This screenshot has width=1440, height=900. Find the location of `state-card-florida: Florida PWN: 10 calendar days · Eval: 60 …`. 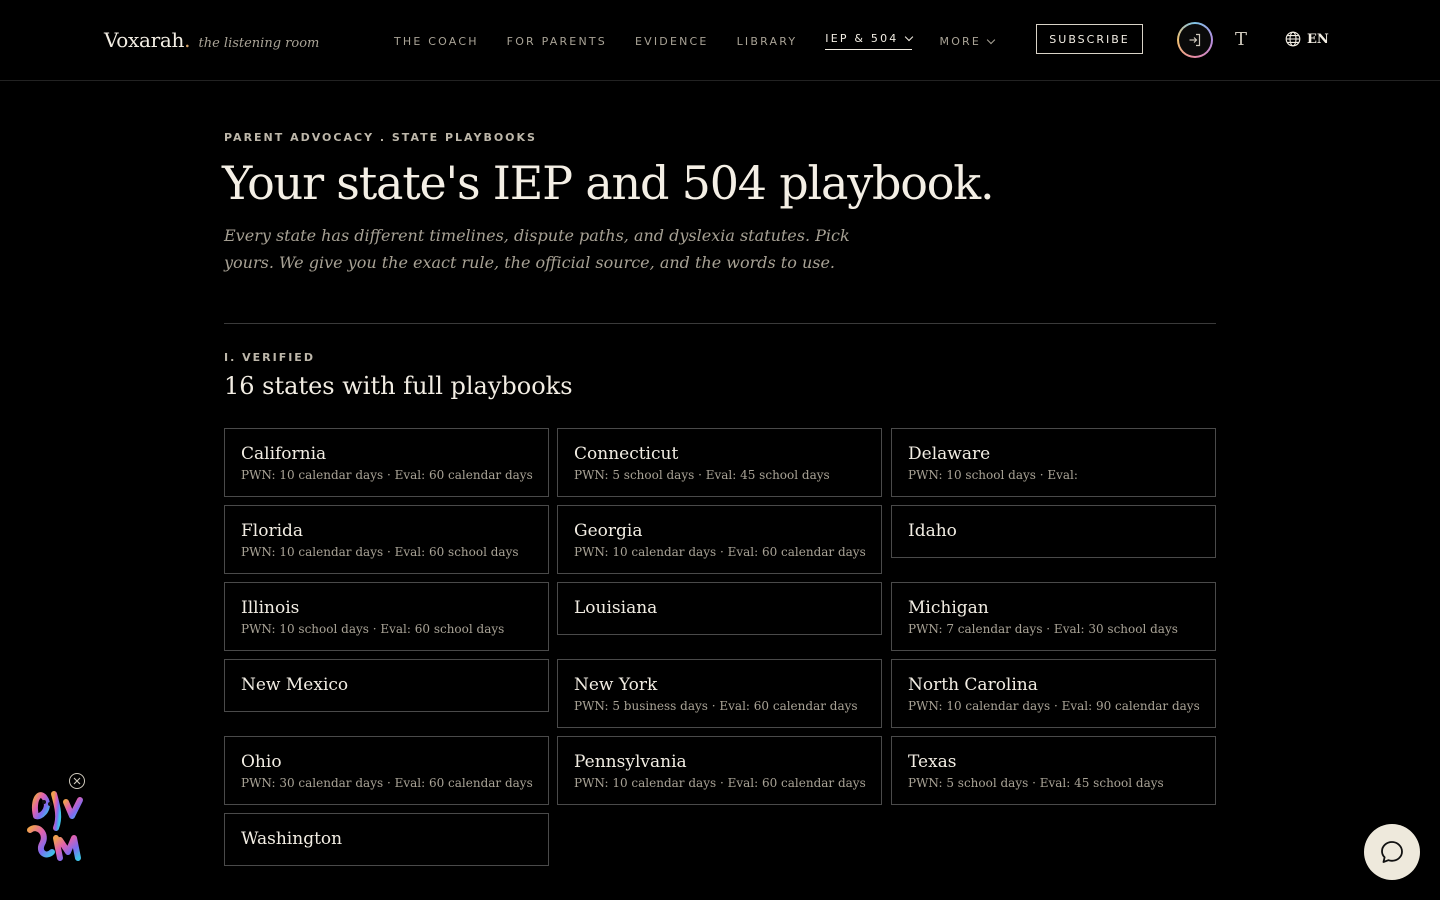

state-card-florida: Florida PWN: 10 calendar days · Eval: 60 … is located at coordinates (386, 539).